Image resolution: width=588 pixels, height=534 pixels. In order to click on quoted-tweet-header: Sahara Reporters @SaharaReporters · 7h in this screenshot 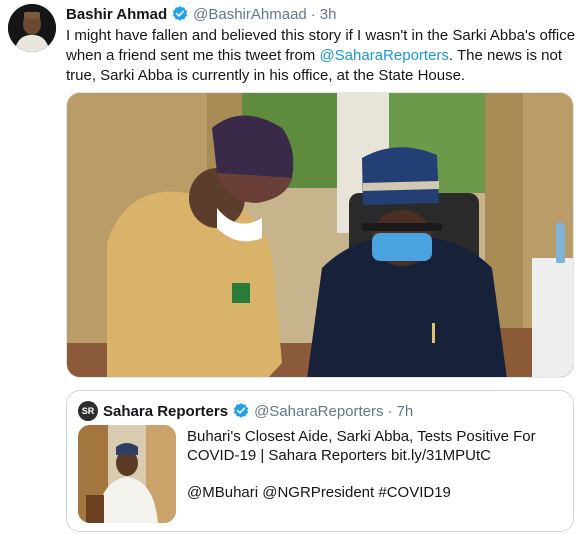, I will do `click(258, 411)`.